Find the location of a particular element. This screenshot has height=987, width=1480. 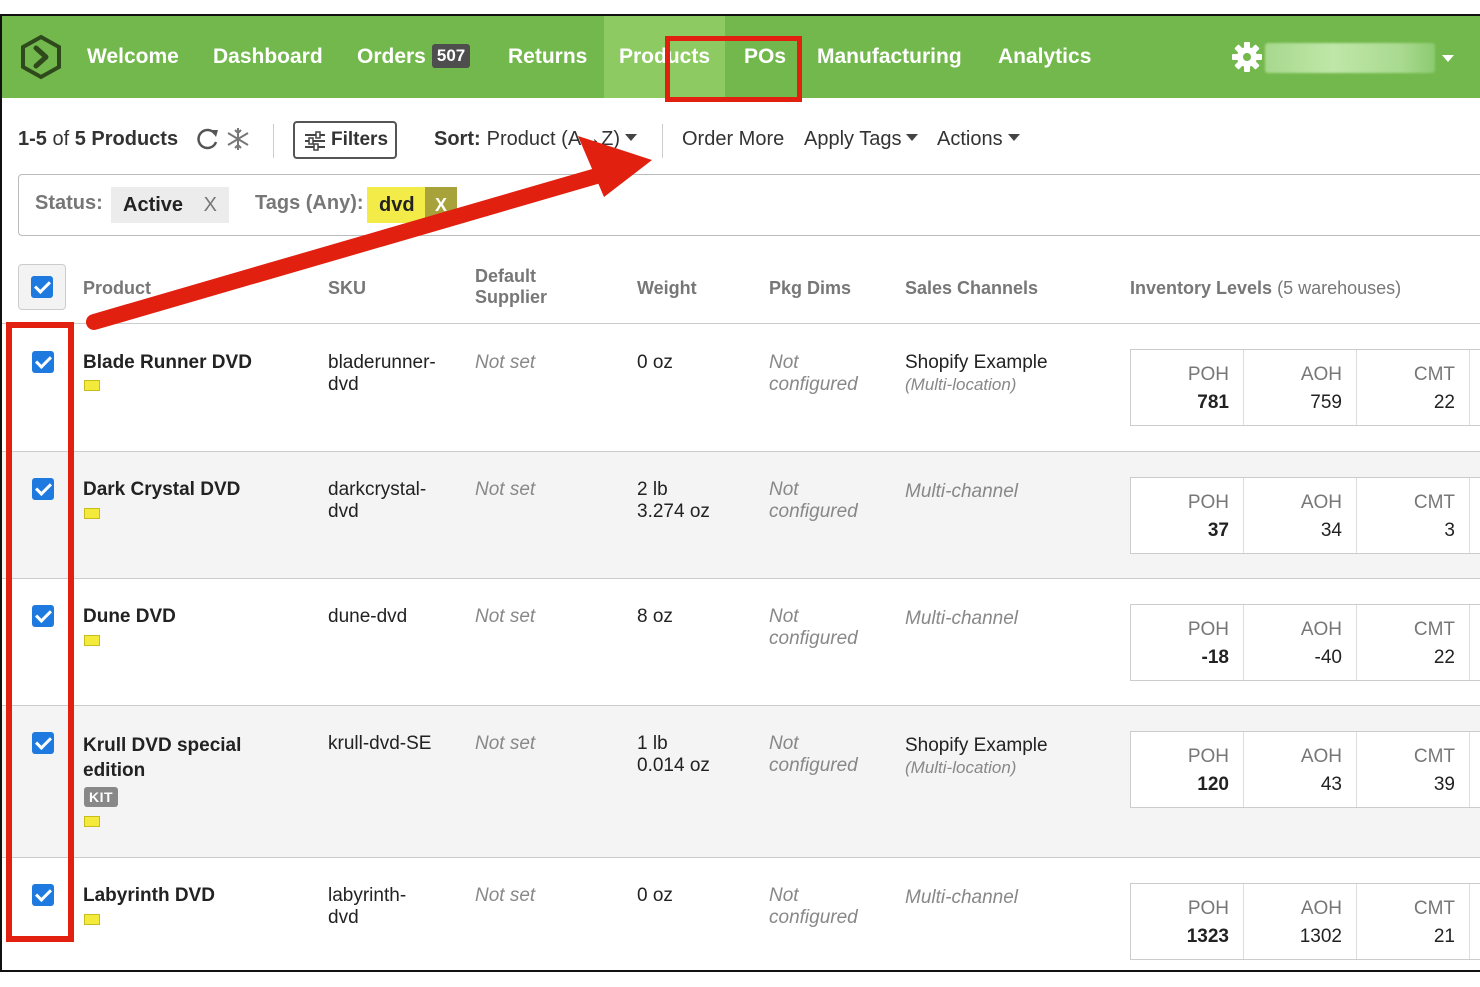

inv-value: 22 is located at coordinates (1444, 402).